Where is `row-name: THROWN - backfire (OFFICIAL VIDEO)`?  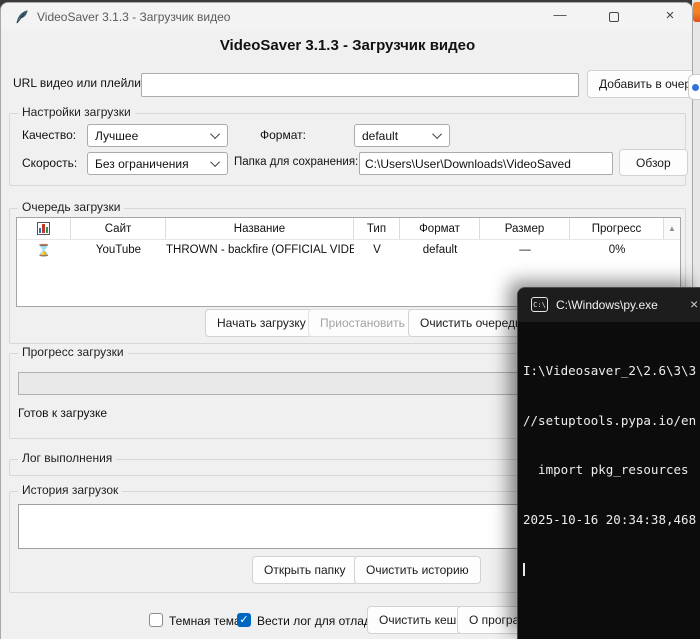
row-name: THROWN - backfire (OFFICIAL VIDEO) is located at coordinates (260, 250).